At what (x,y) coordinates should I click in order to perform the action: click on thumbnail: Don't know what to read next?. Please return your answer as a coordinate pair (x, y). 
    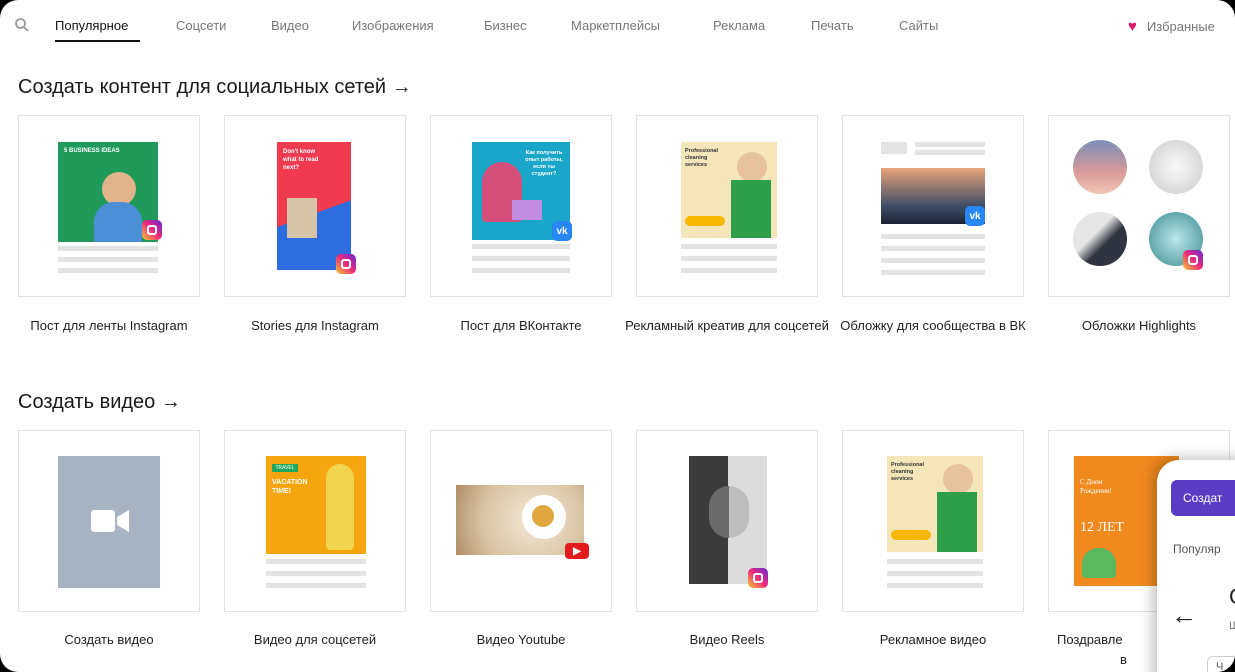
    Looking at the image, I should click on (314, 206).